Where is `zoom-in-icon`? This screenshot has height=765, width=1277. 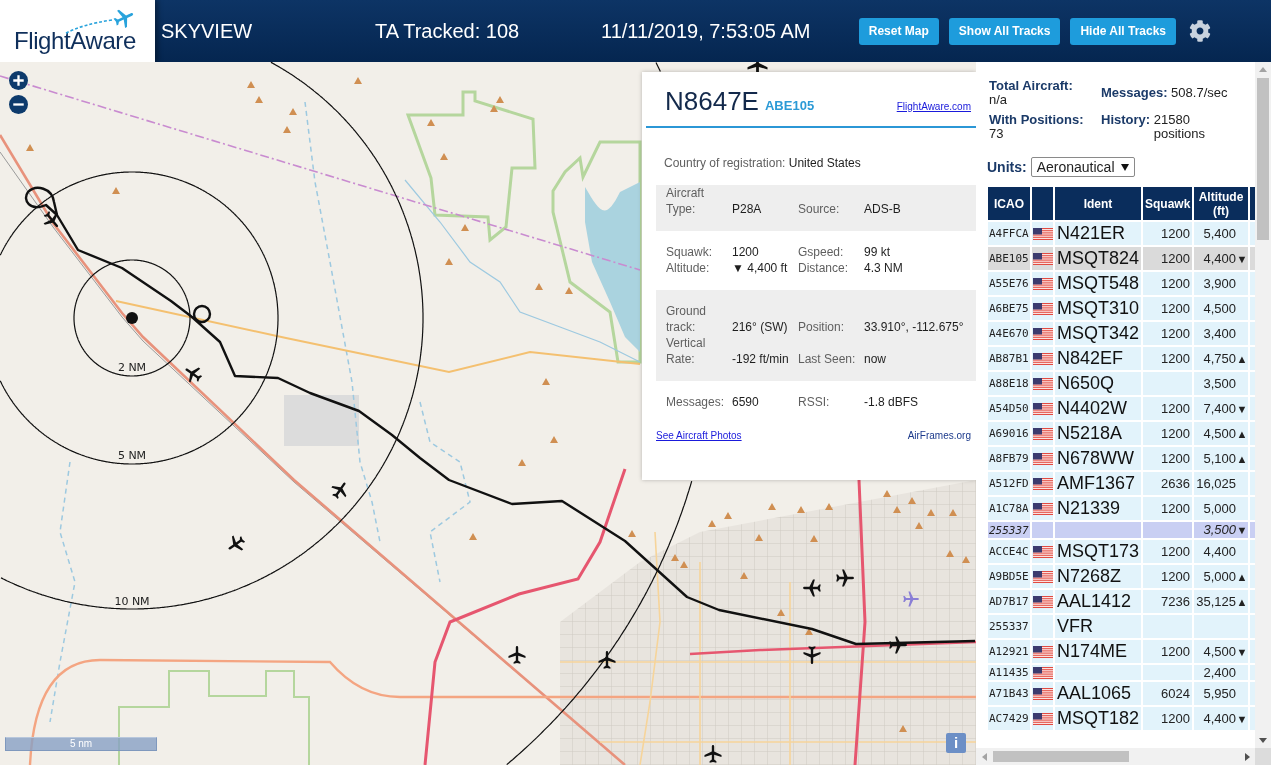
zoom-in-icon is located at coordinates (18, 80).